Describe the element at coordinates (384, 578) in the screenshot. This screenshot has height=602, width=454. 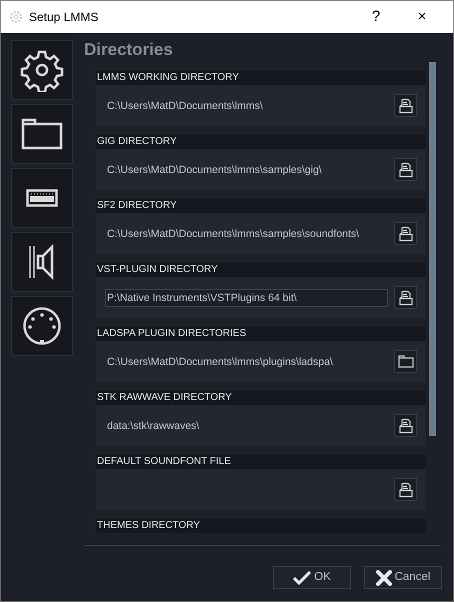
I see `close-icon` at that location.